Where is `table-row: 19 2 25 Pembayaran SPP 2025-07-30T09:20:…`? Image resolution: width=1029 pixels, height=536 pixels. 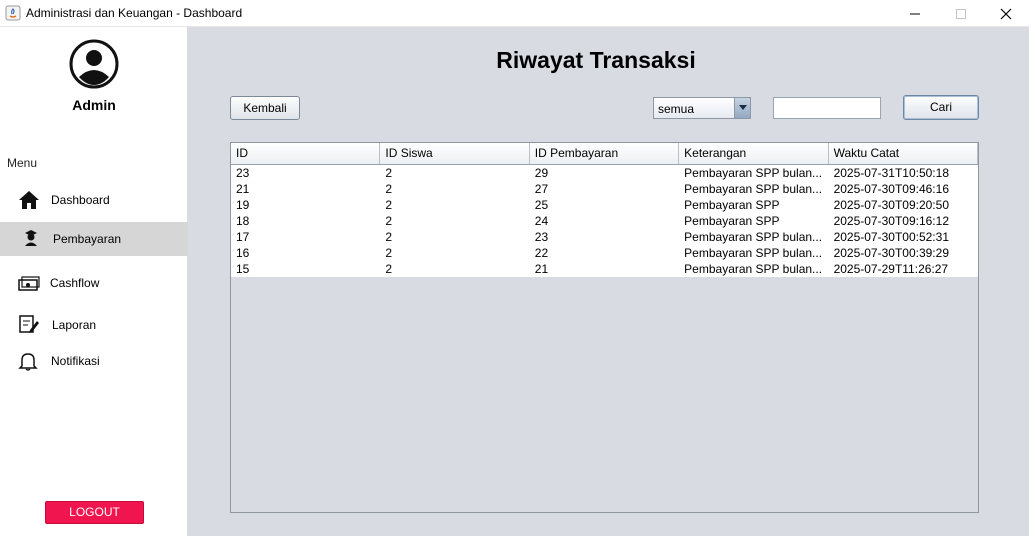
table-row: 19 2 25 Pembayaran SPP 2025-07-30T09:20:… is located at coordinates (604, 205).